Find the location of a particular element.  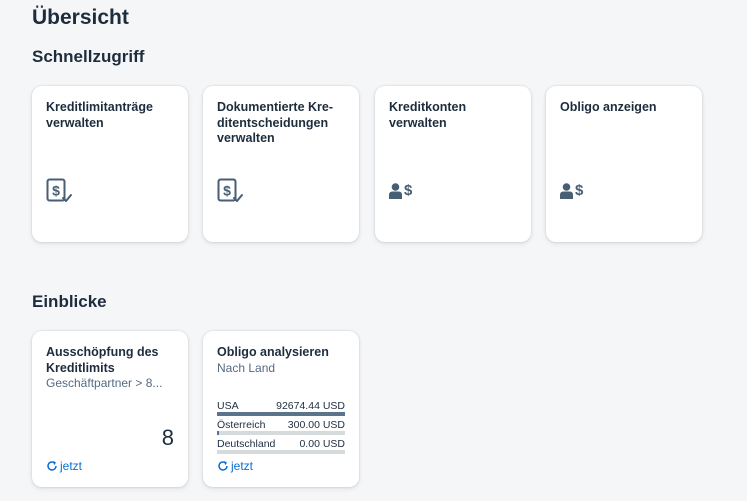

tile-credit-limit-requests: Kreditlimitanträge verwalten $ is located at coordinates (110, 164).